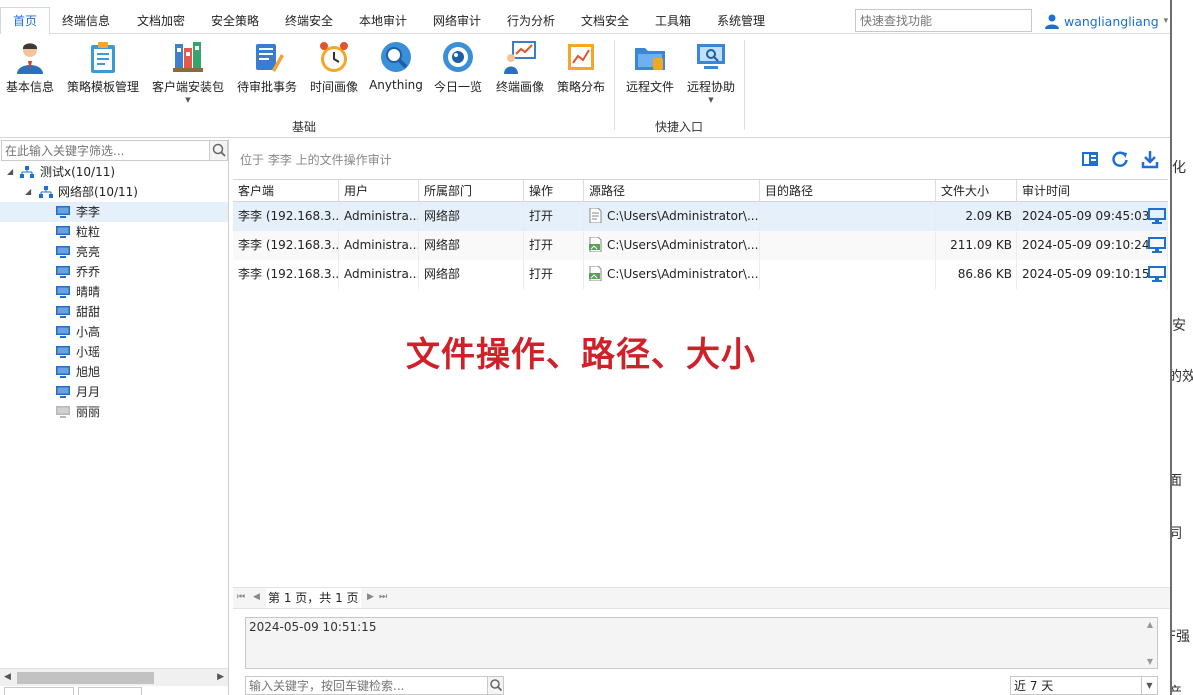  What do you see at coordinates (554, 216) in the screenshot?
I see `table-cell-op: 打开` at bounding box center [554, 216].